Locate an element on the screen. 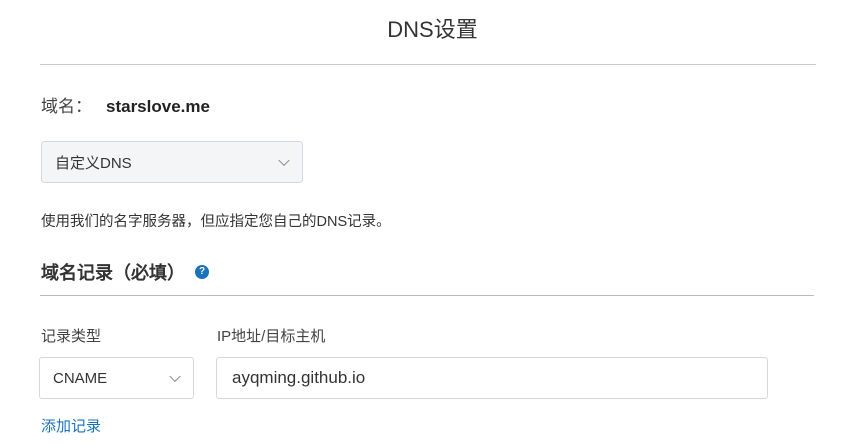  record-type-selected: CNAME is located at coordinates (80, 378).